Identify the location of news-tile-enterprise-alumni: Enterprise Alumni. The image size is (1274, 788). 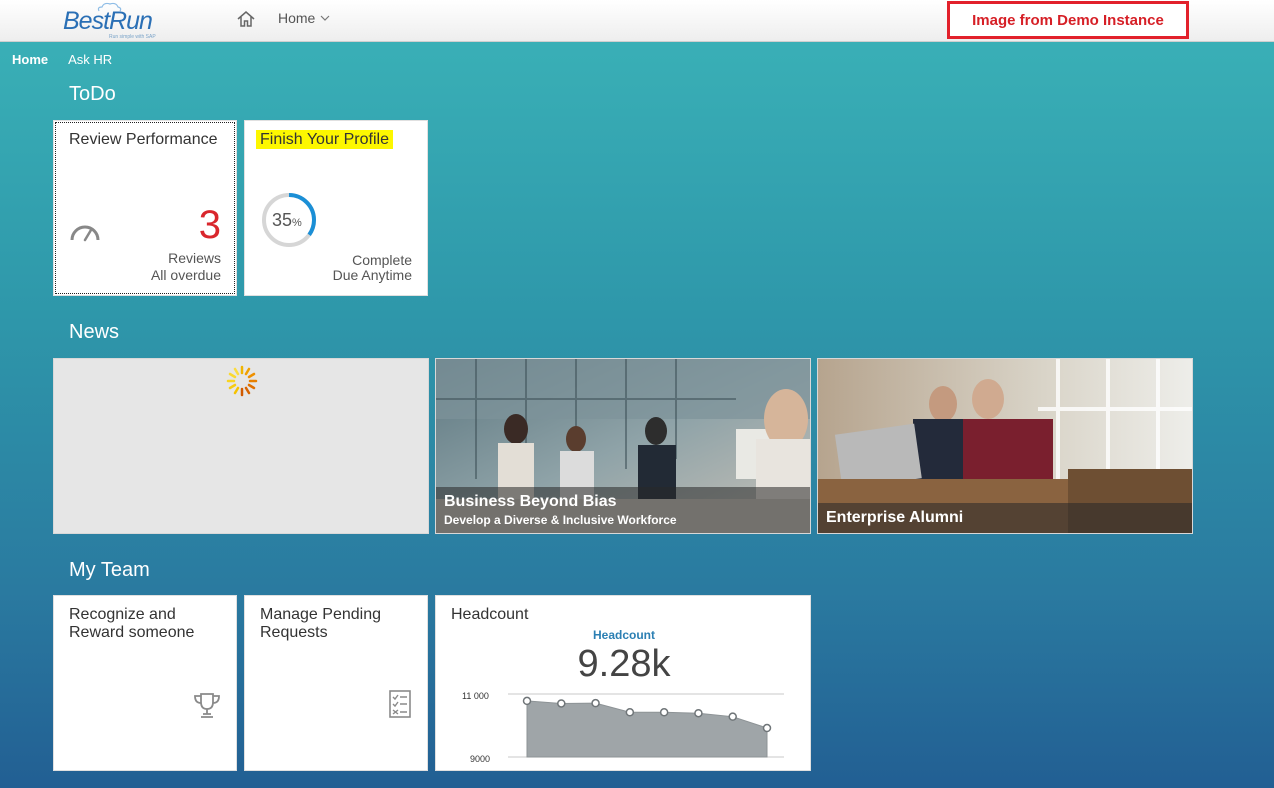
(1005, 446).